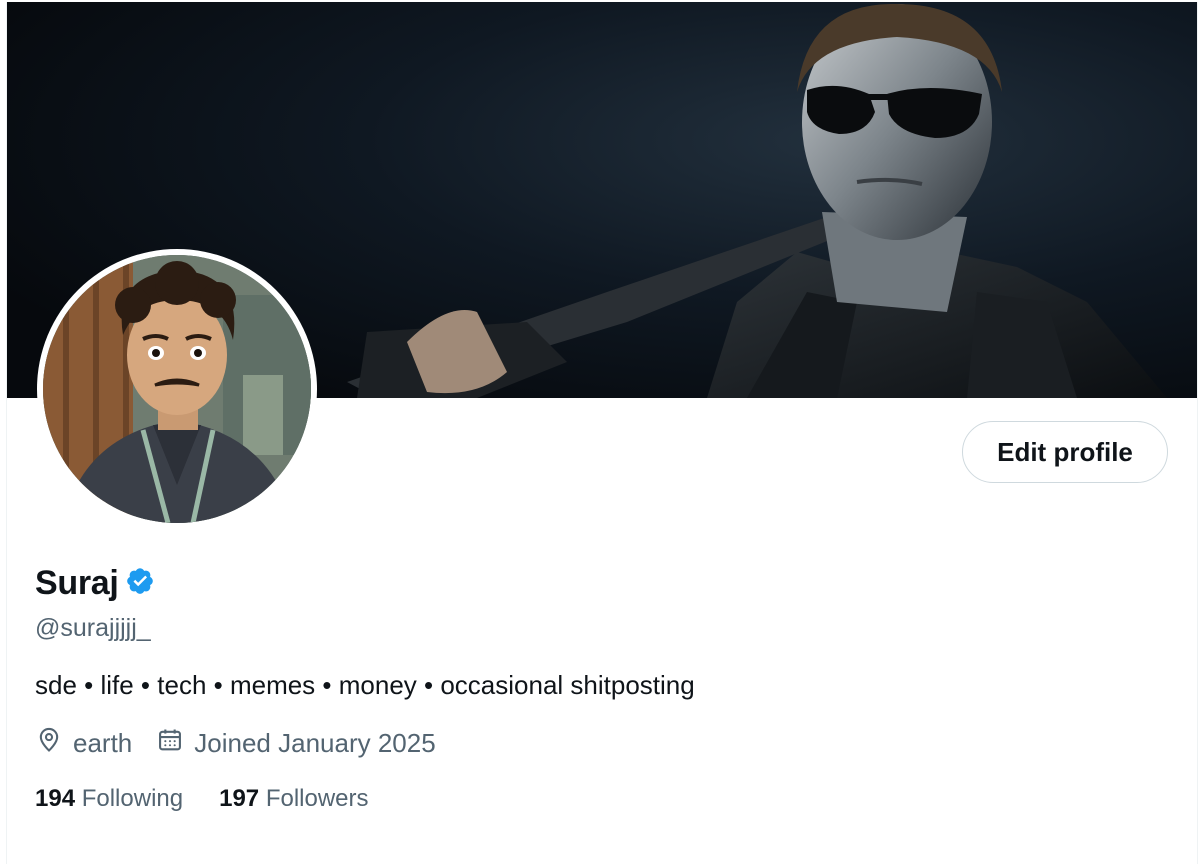 The image size is (1200, 864). I want to click on following-count: 194, so click(58, 798).